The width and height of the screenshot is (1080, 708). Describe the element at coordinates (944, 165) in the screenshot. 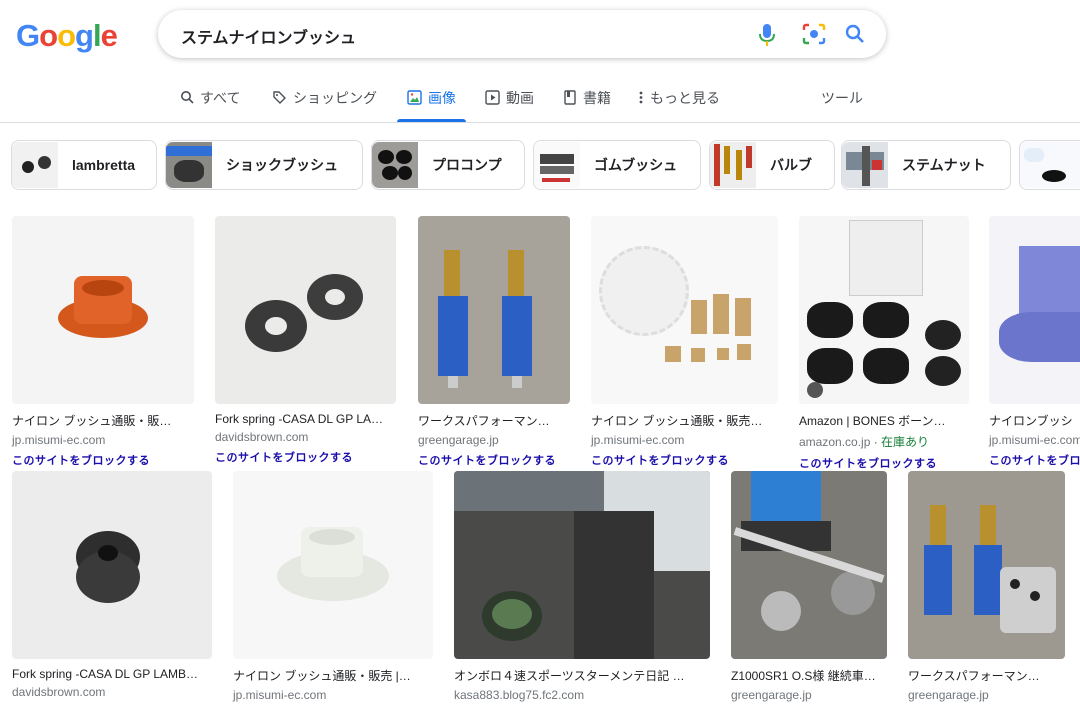

I see `chip-label: ステムナット` at that location.